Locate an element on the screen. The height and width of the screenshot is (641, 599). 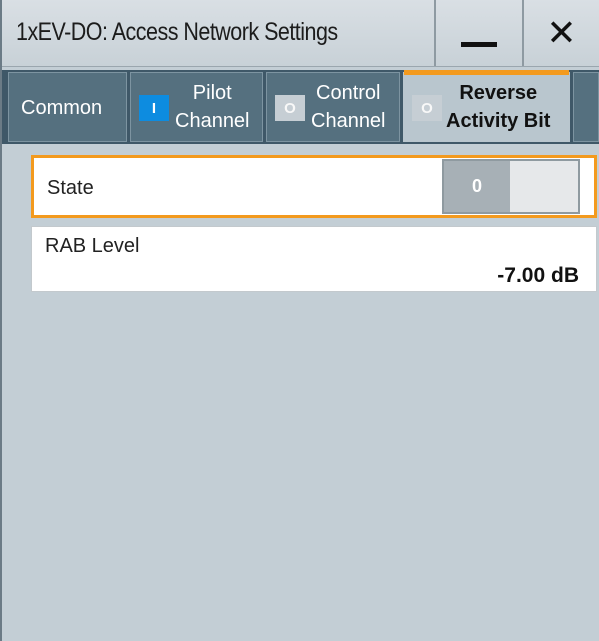
tab-reverse-activity-bit-label: Reverse Activity Bit is located at coordinates (498, 107).